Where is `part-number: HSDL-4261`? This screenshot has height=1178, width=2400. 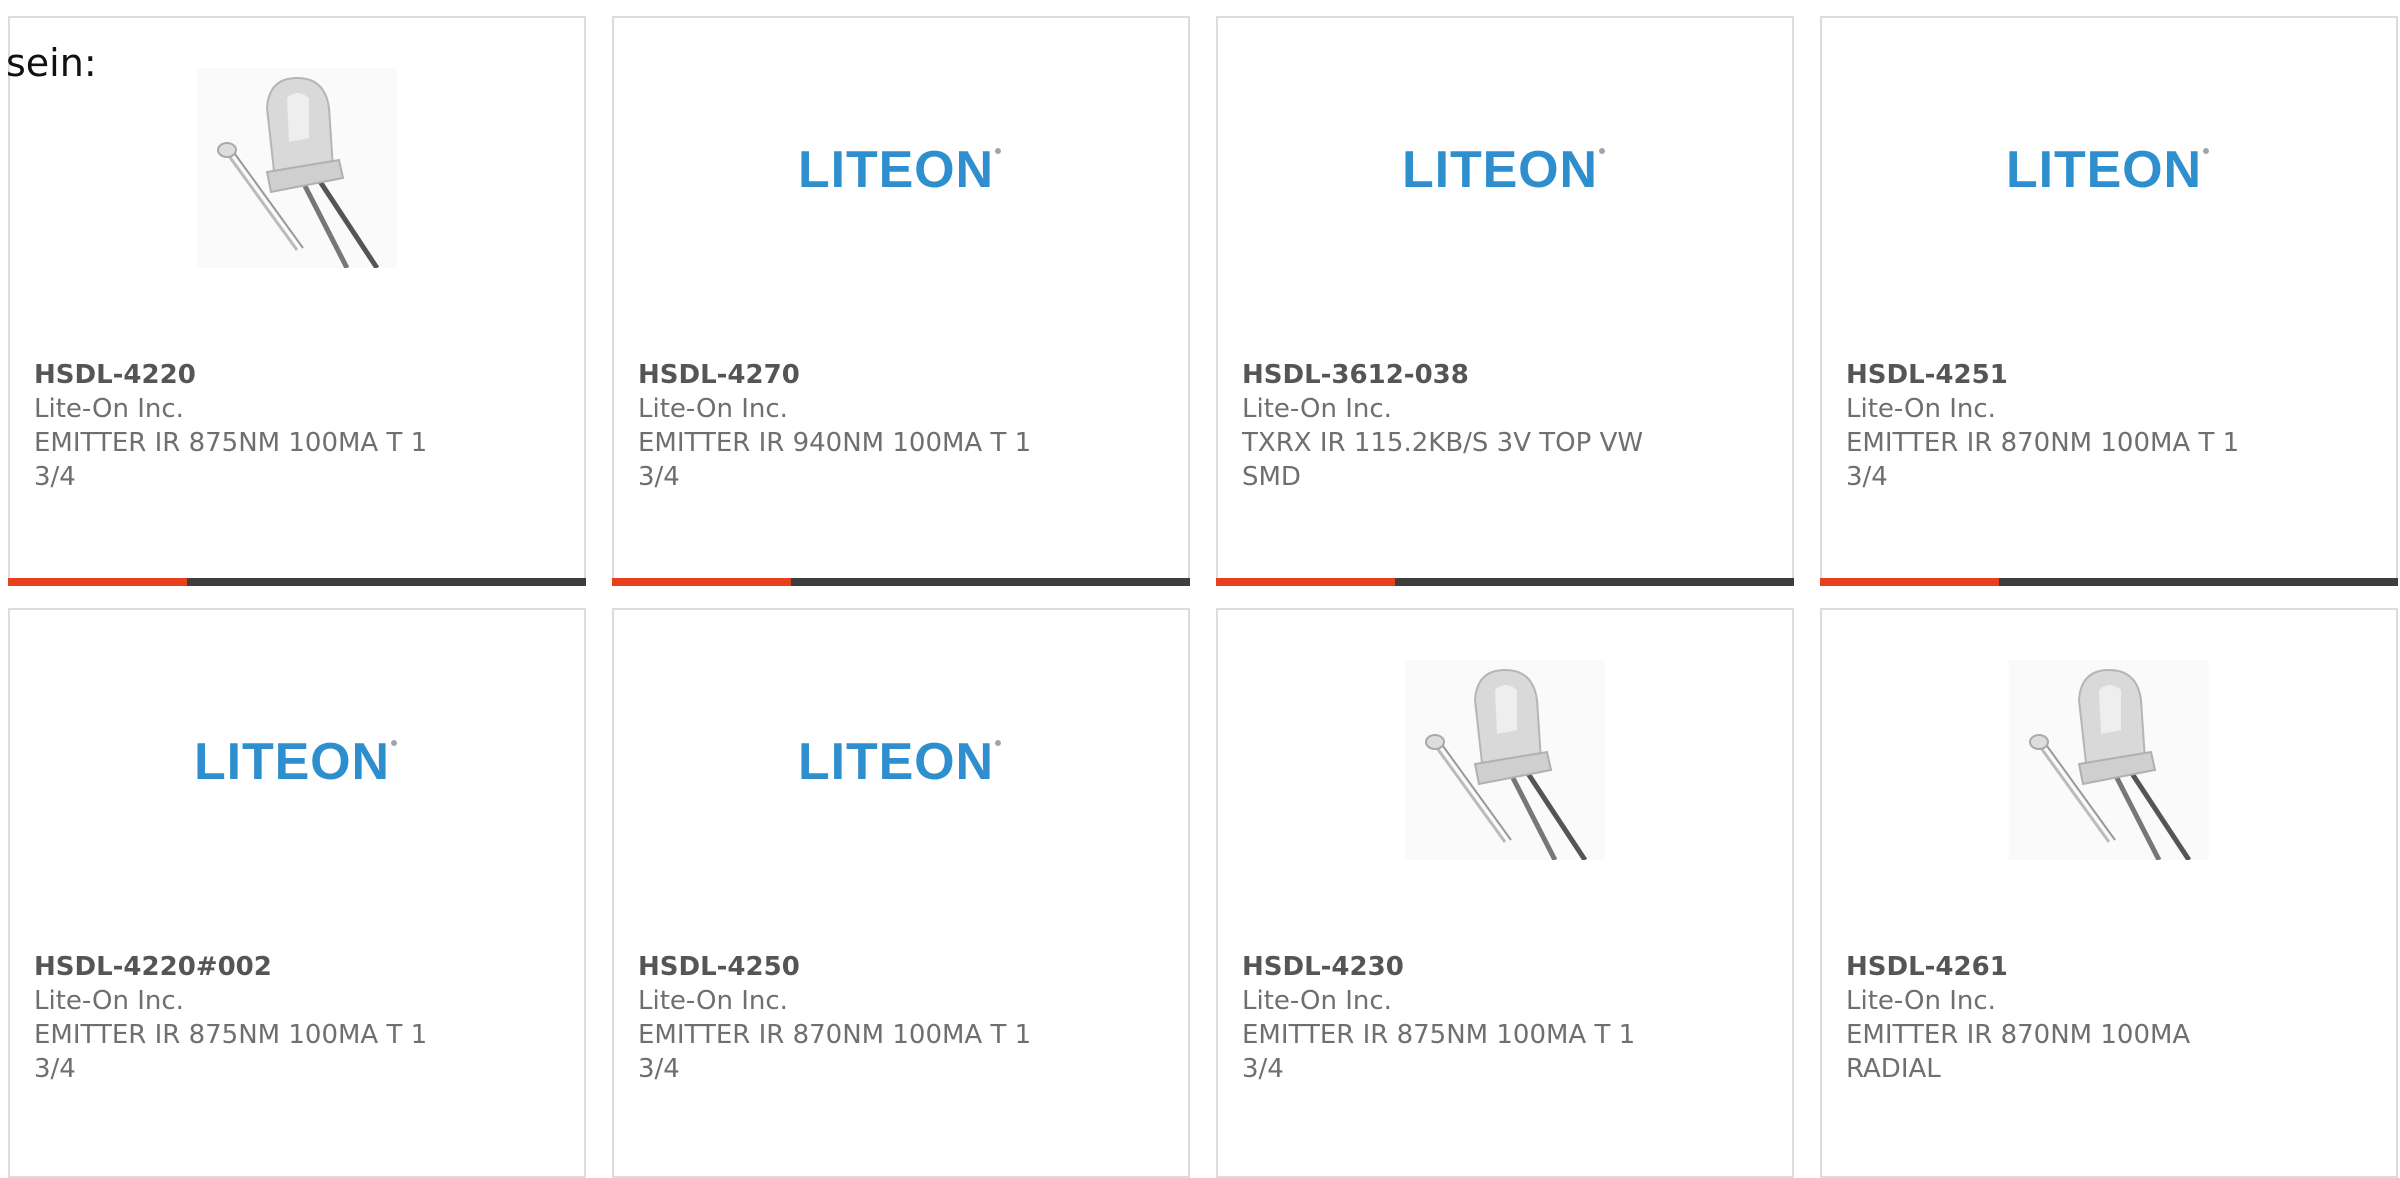 part-number: HSDL-4261 is located at coordinates (1927, 967).